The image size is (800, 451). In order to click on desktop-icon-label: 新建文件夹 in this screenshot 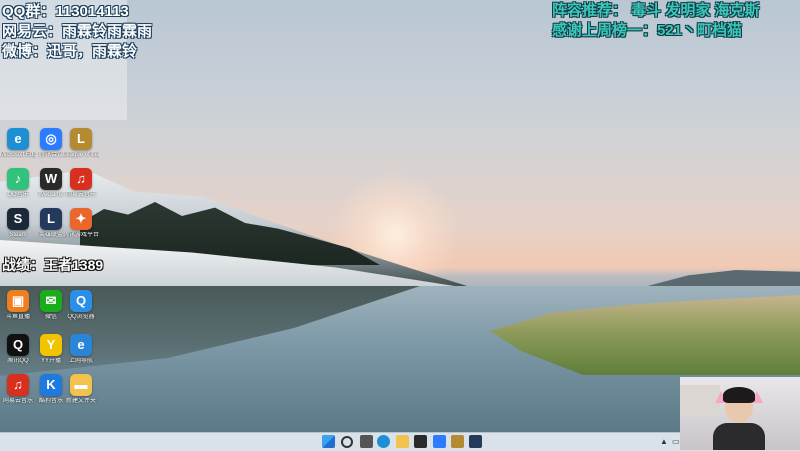, I will do `click(80, 401)`.